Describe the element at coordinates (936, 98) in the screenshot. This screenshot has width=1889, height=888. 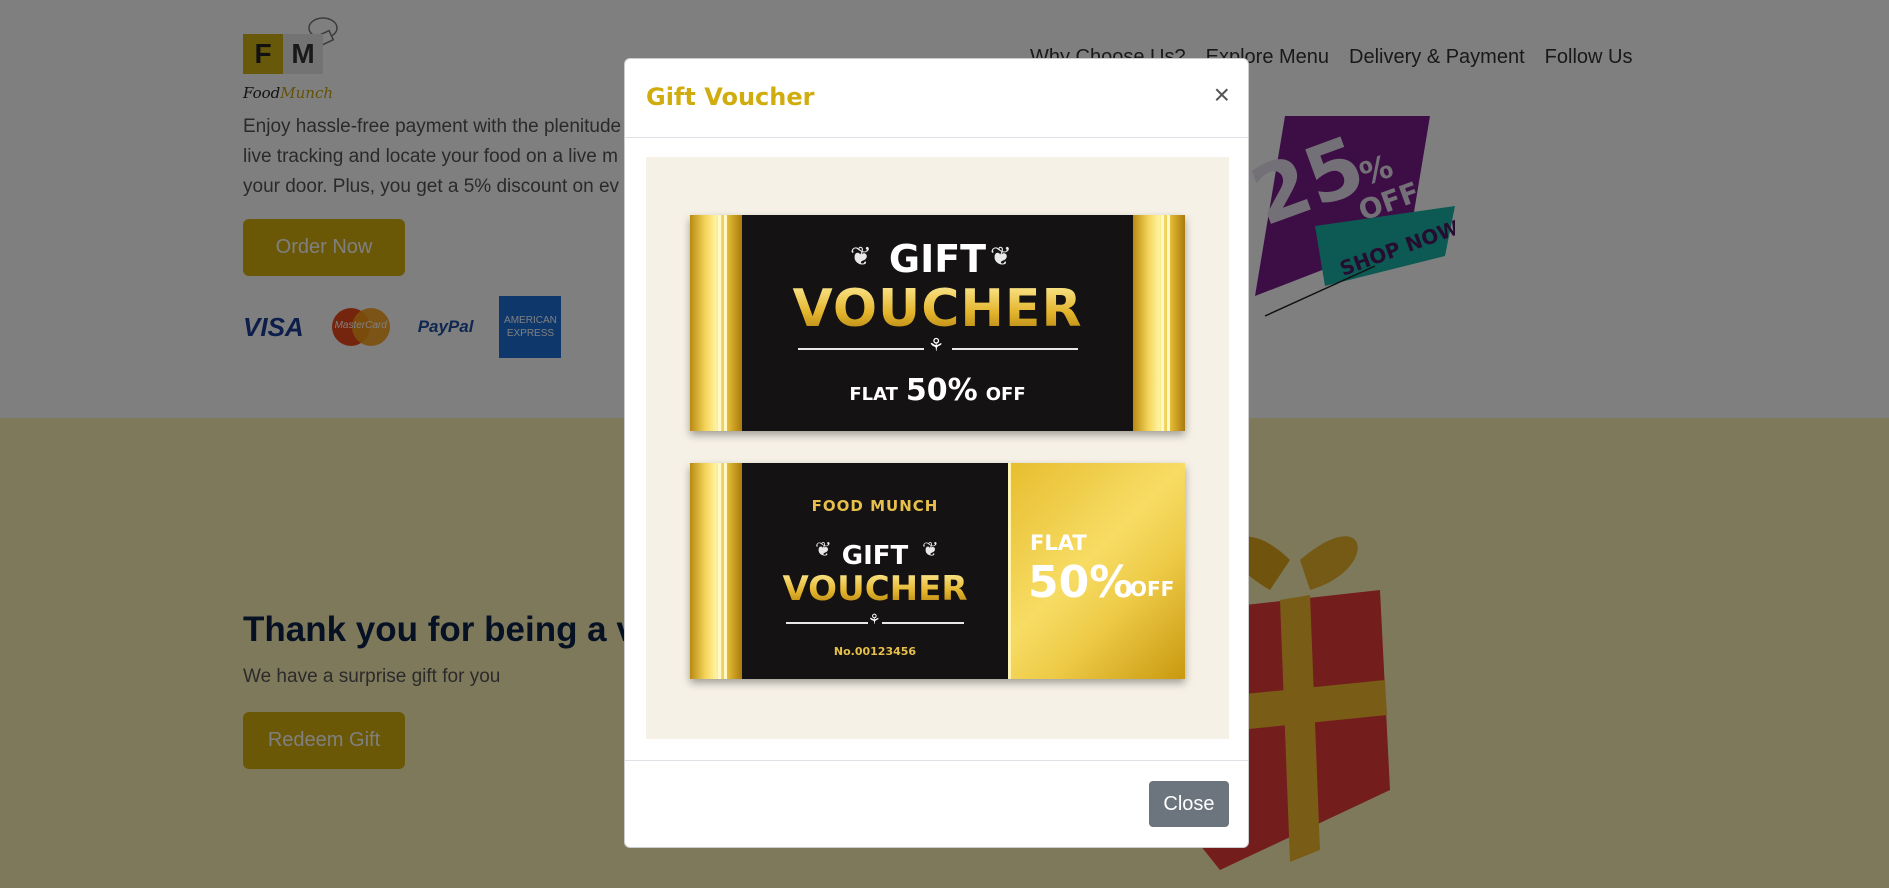
I see `modal-header: Gift Voucher ×` at that location.